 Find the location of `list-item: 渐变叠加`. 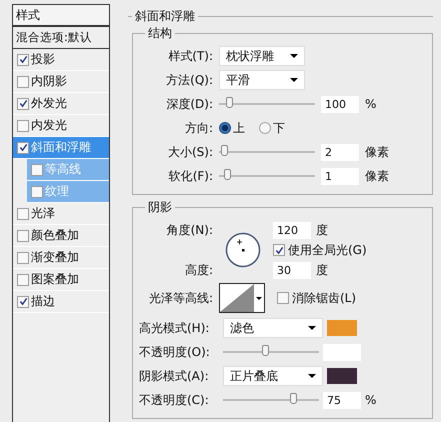

list-item: 渐变叠加 is located at coordinates (61, 258).